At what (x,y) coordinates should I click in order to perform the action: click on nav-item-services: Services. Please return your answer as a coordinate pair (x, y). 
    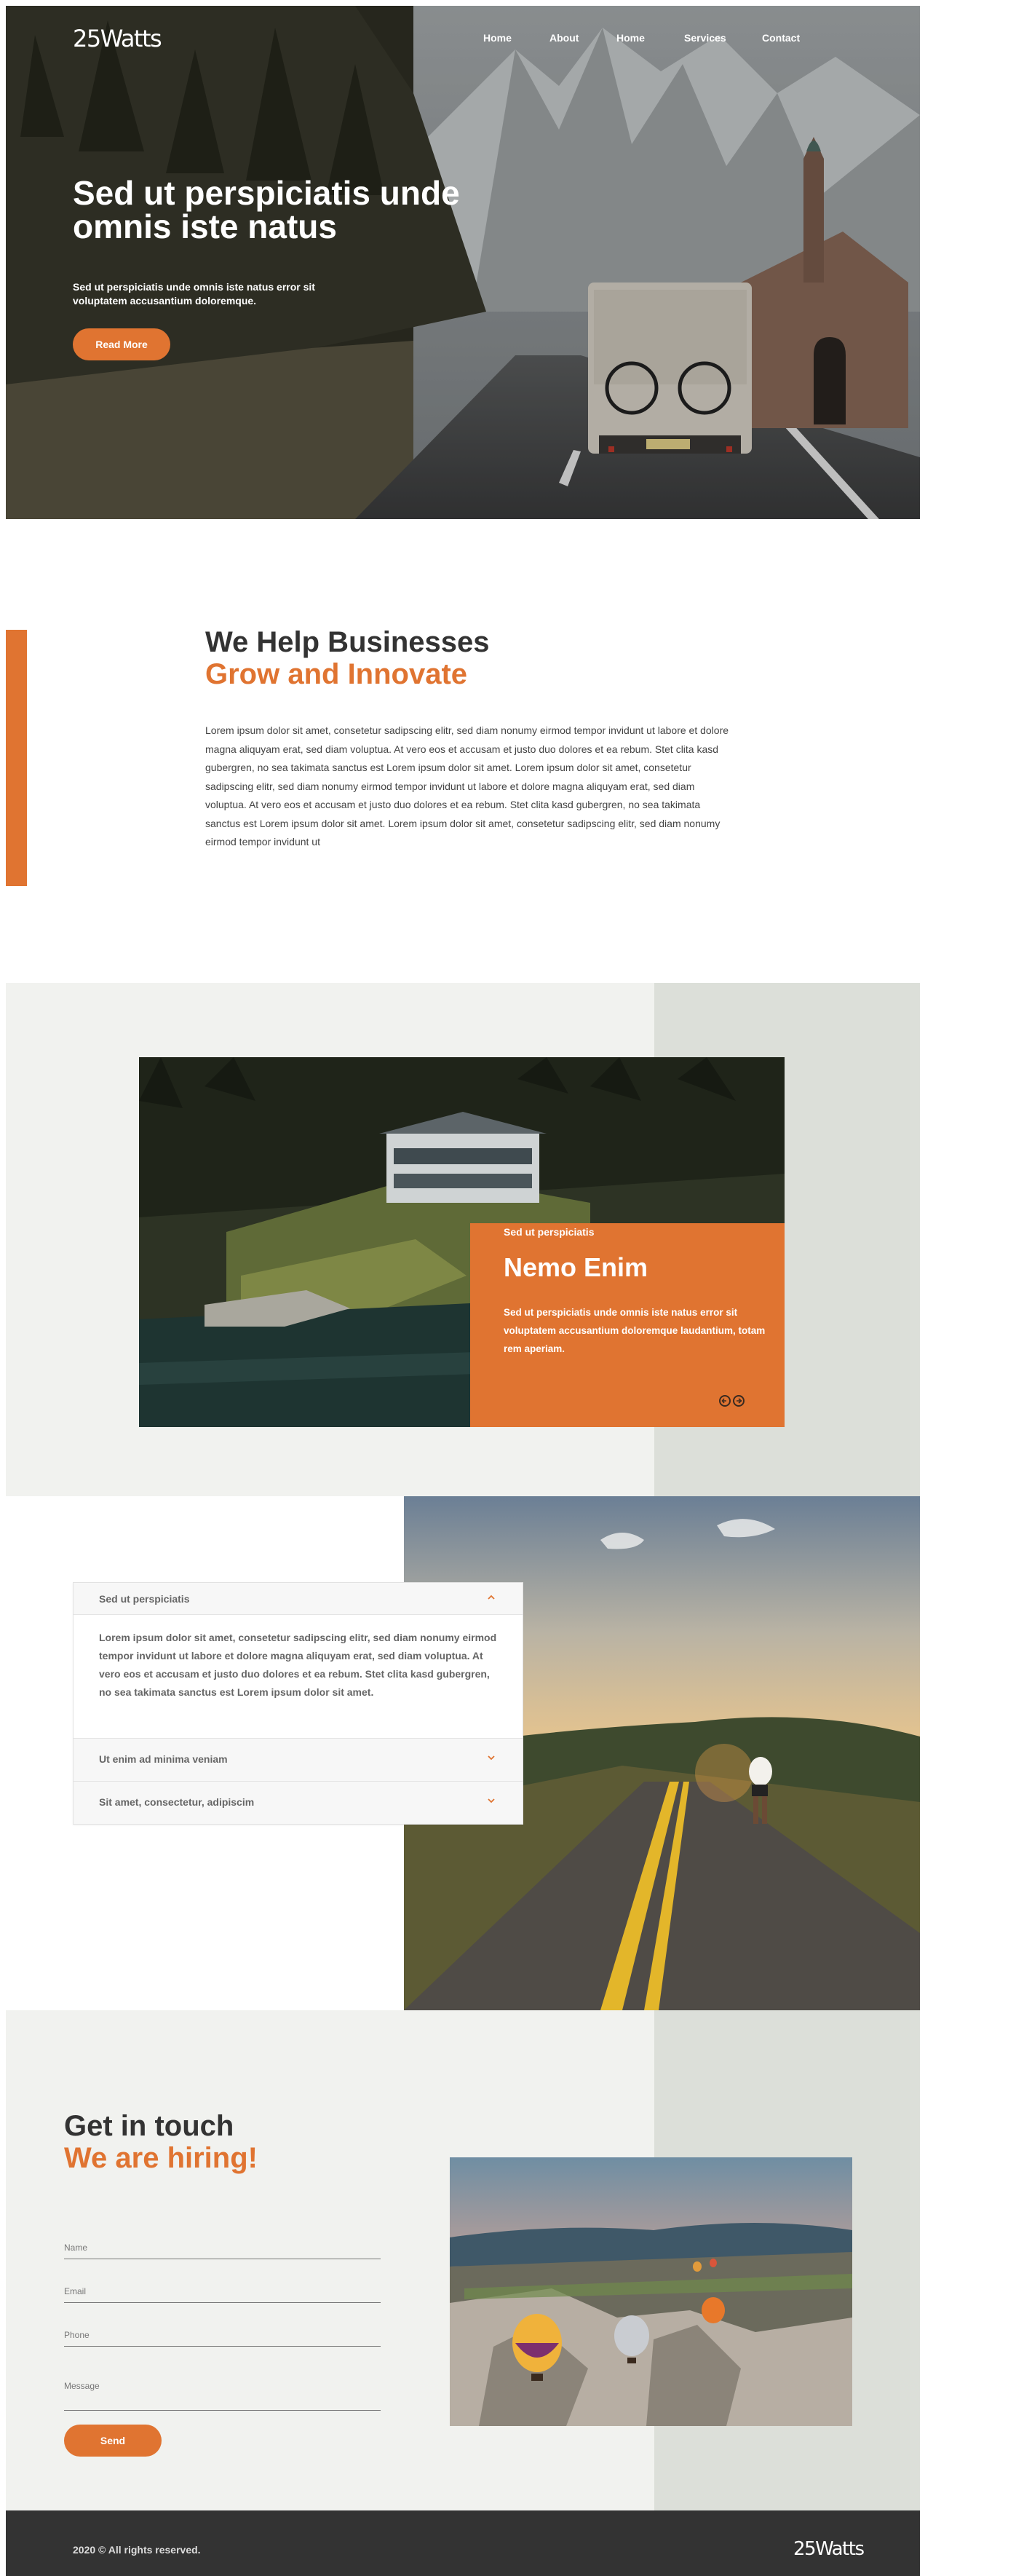
    Looking at the image, I should click on (705, 38).